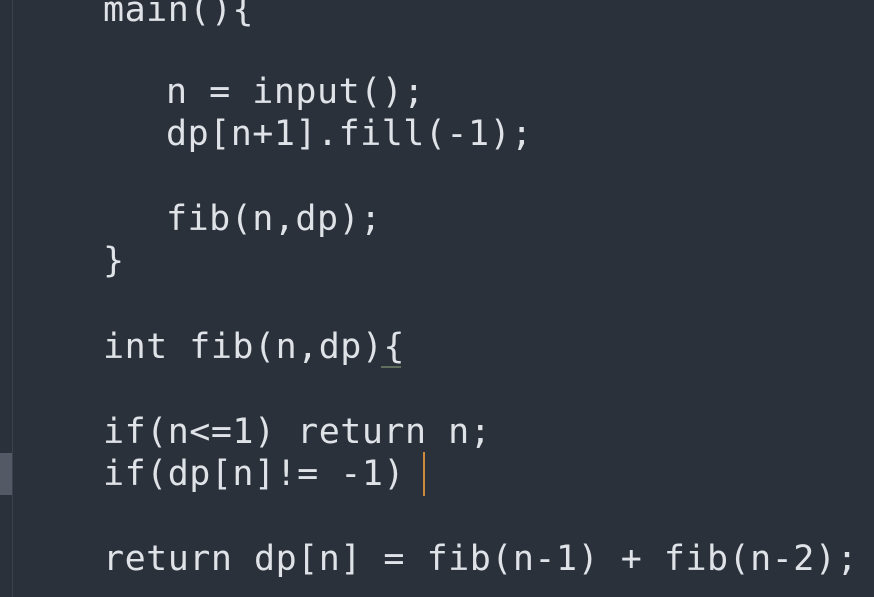 The image size is (874, 597). I want to click on text-cursor, so click(424, 474).